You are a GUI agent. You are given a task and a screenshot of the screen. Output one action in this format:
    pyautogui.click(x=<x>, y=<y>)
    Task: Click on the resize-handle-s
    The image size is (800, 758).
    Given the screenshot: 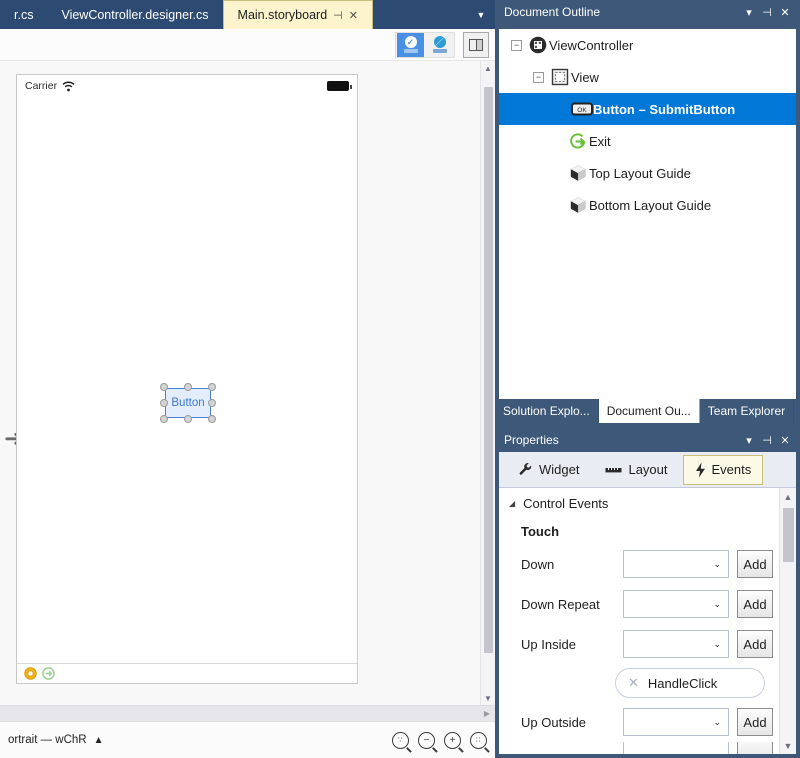 What is the action you would take?
    pyautogui.click(x=188, y=419)
    